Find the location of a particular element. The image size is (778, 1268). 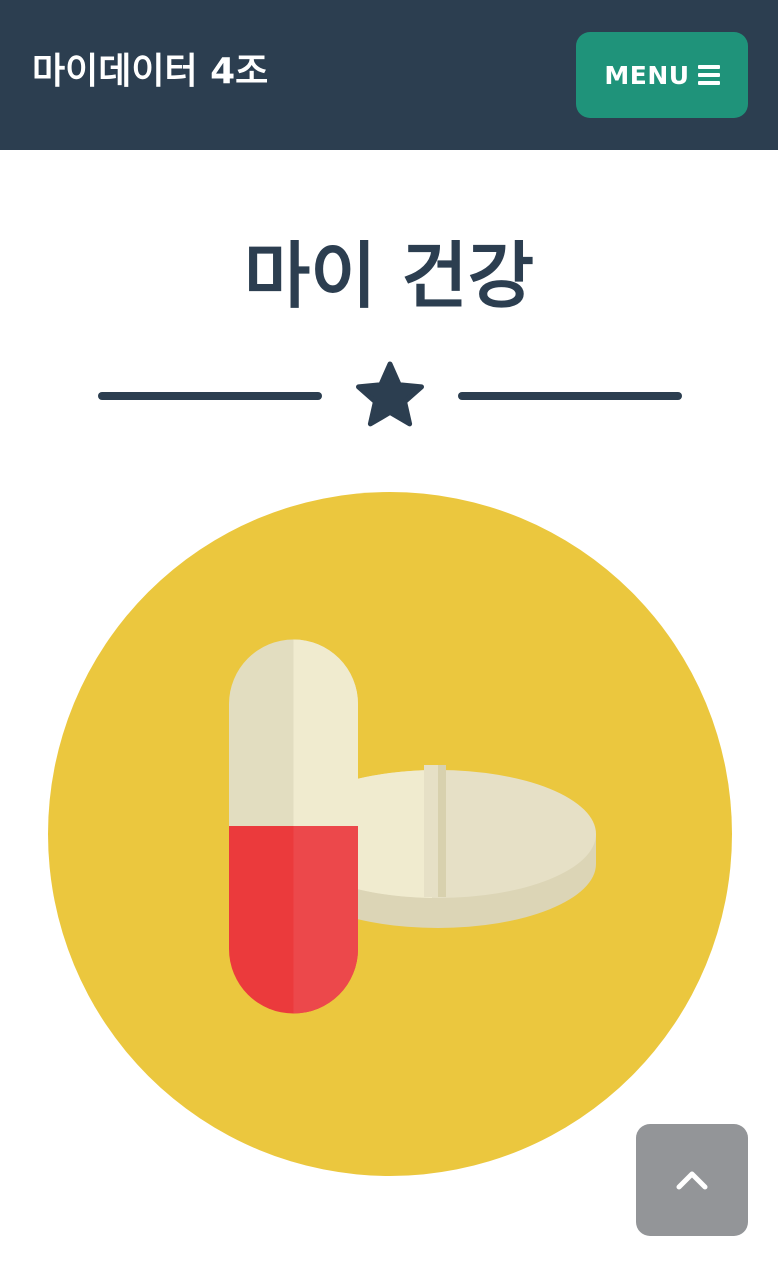

divider-line-left is located at coordinates (210, 396).